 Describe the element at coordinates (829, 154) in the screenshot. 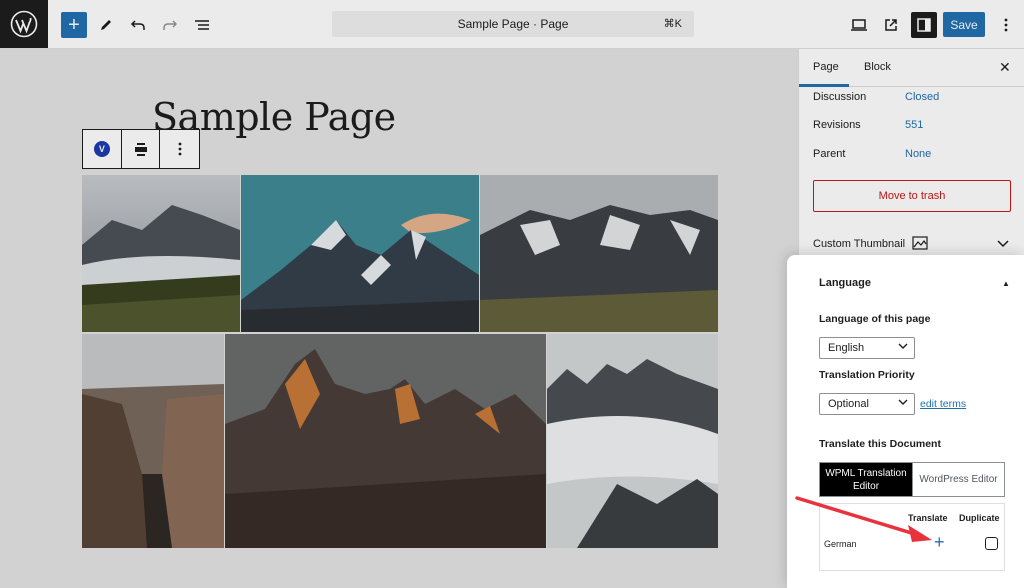

I see `parent-label: Parent` at that location.